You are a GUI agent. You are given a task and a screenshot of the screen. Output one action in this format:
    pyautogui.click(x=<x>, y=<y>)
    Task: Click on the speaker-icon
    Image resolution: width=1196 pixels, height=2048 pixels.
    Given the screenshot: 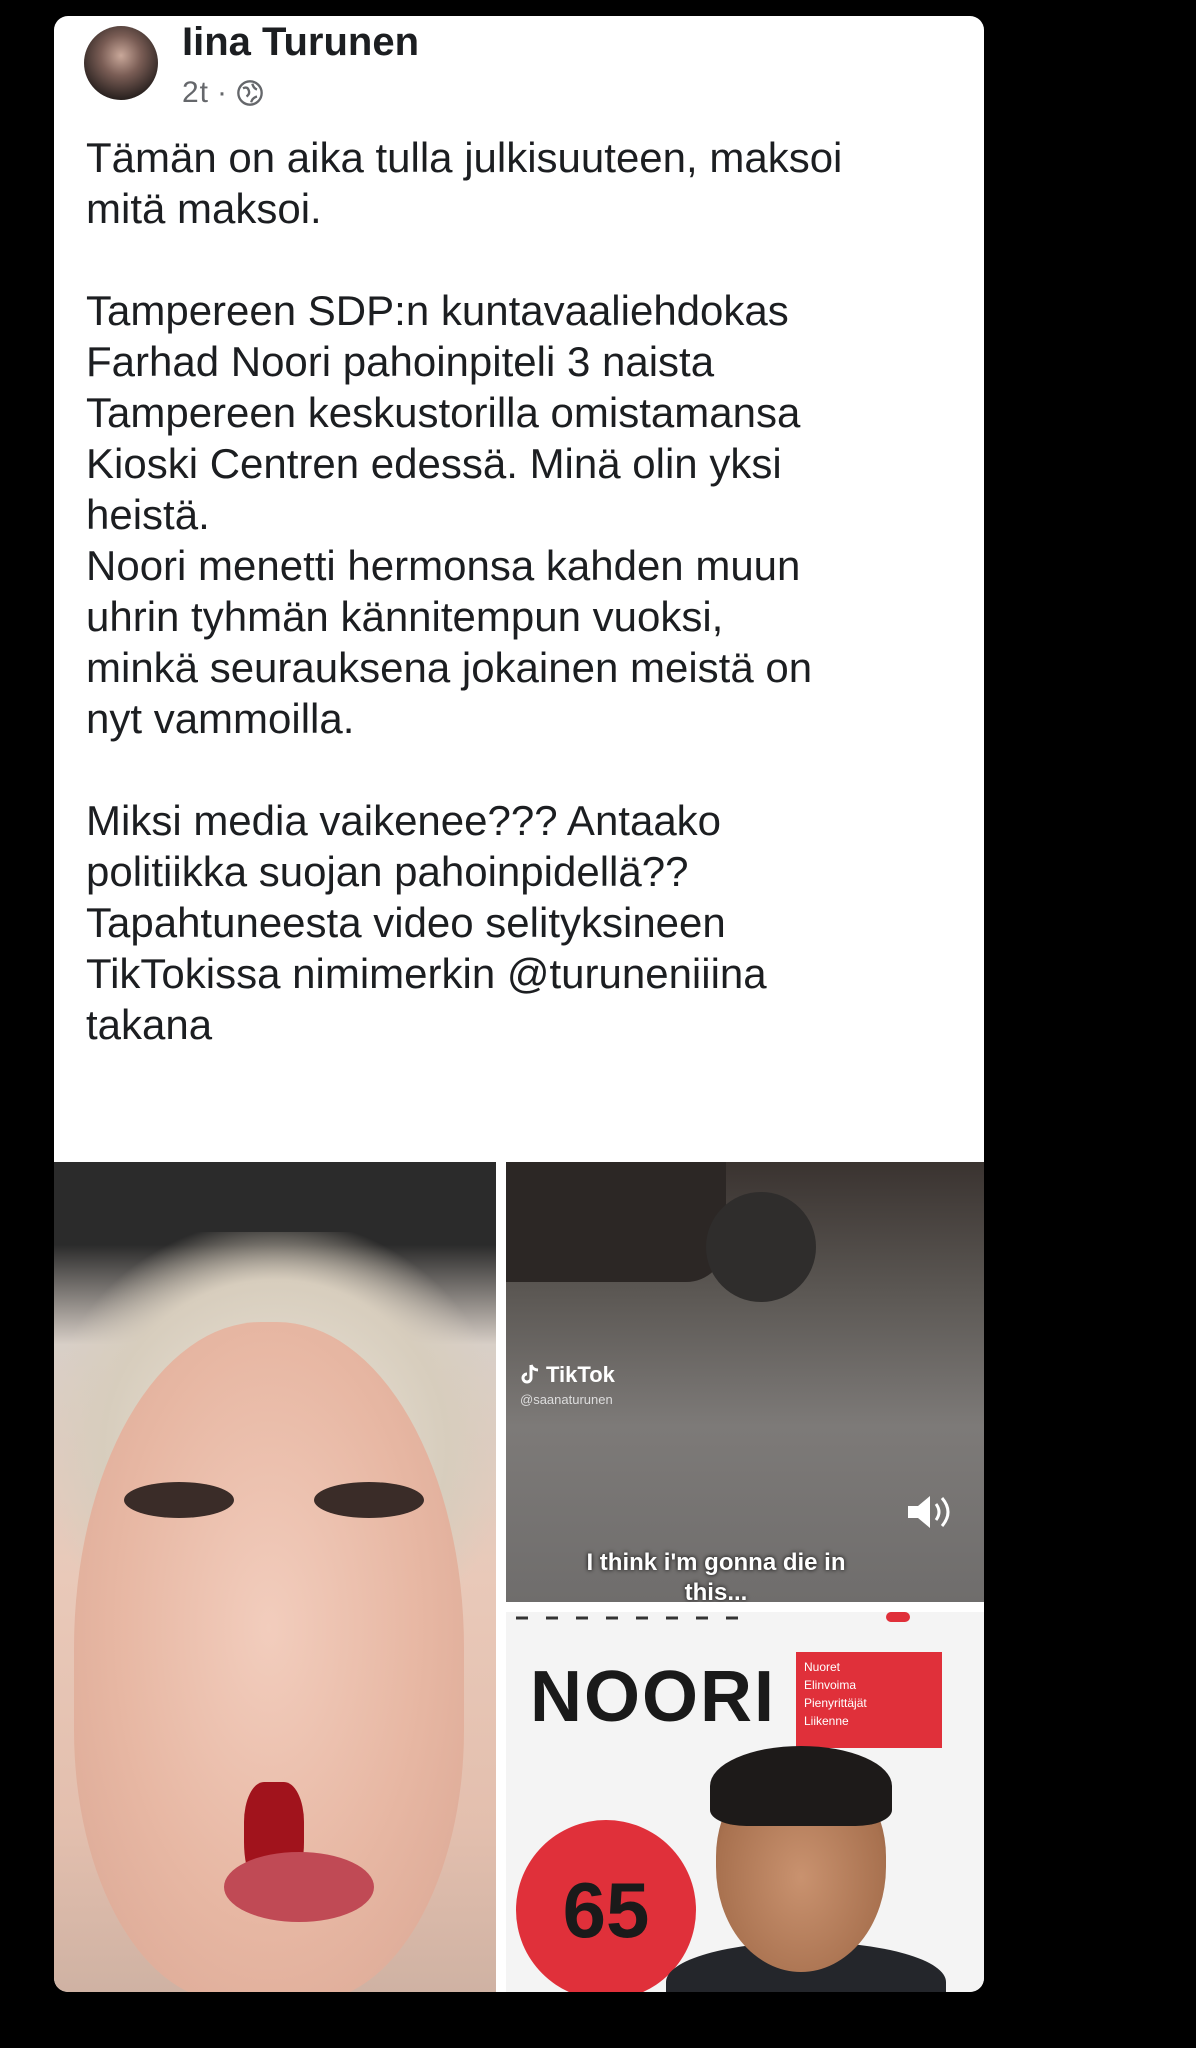 What is the action you would take?
    pyautogui.click(x=929, y=1512)
    